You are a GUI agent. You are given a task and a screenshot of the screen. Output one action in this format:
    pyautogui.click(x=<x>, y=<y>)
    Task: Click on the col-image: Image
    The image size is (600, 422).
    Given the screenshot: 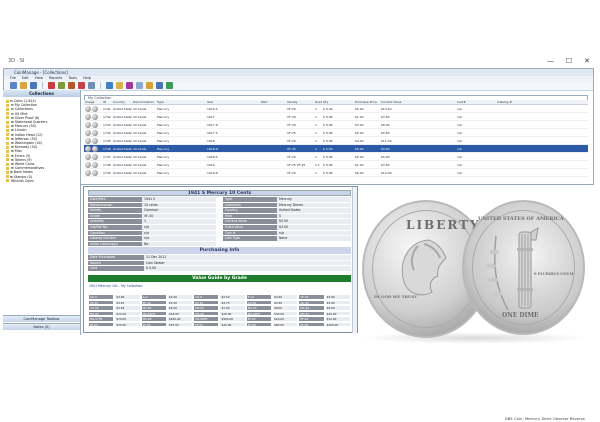 What is the action you would take?
    pyautogui.click(x=93, y=102)
    